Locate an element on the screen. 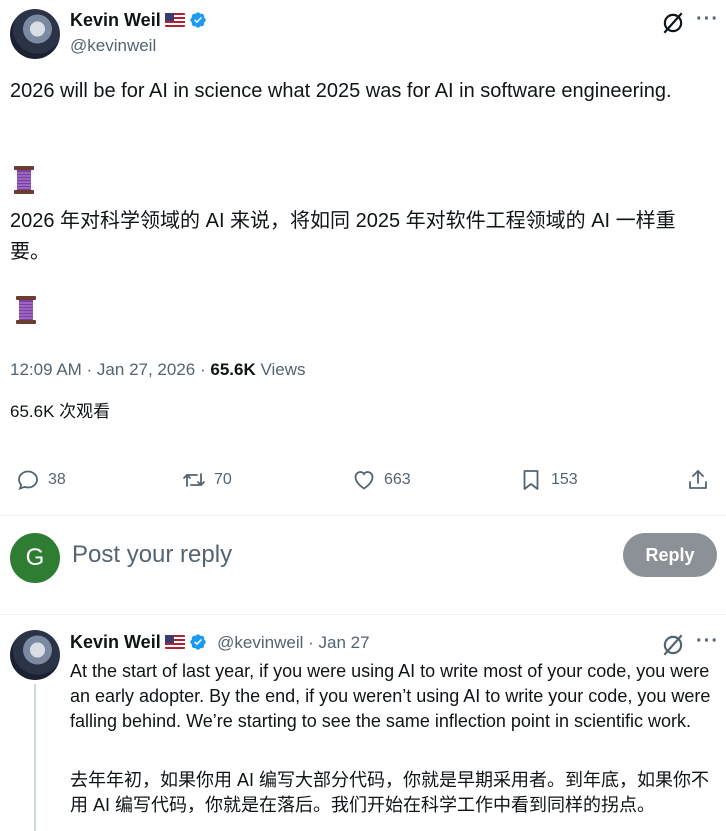  reply-author-avatar is located at coordinates (35, 655).